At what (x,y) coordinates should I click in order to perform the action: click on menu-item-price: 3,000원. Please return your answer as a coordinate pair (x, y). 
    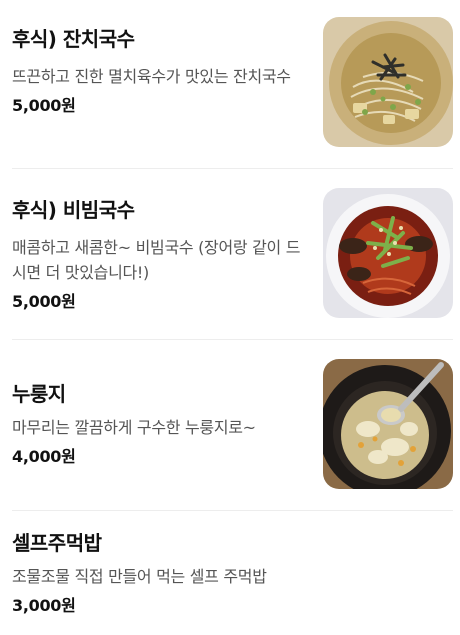
    Looking at the image, I should click on (44, 605).